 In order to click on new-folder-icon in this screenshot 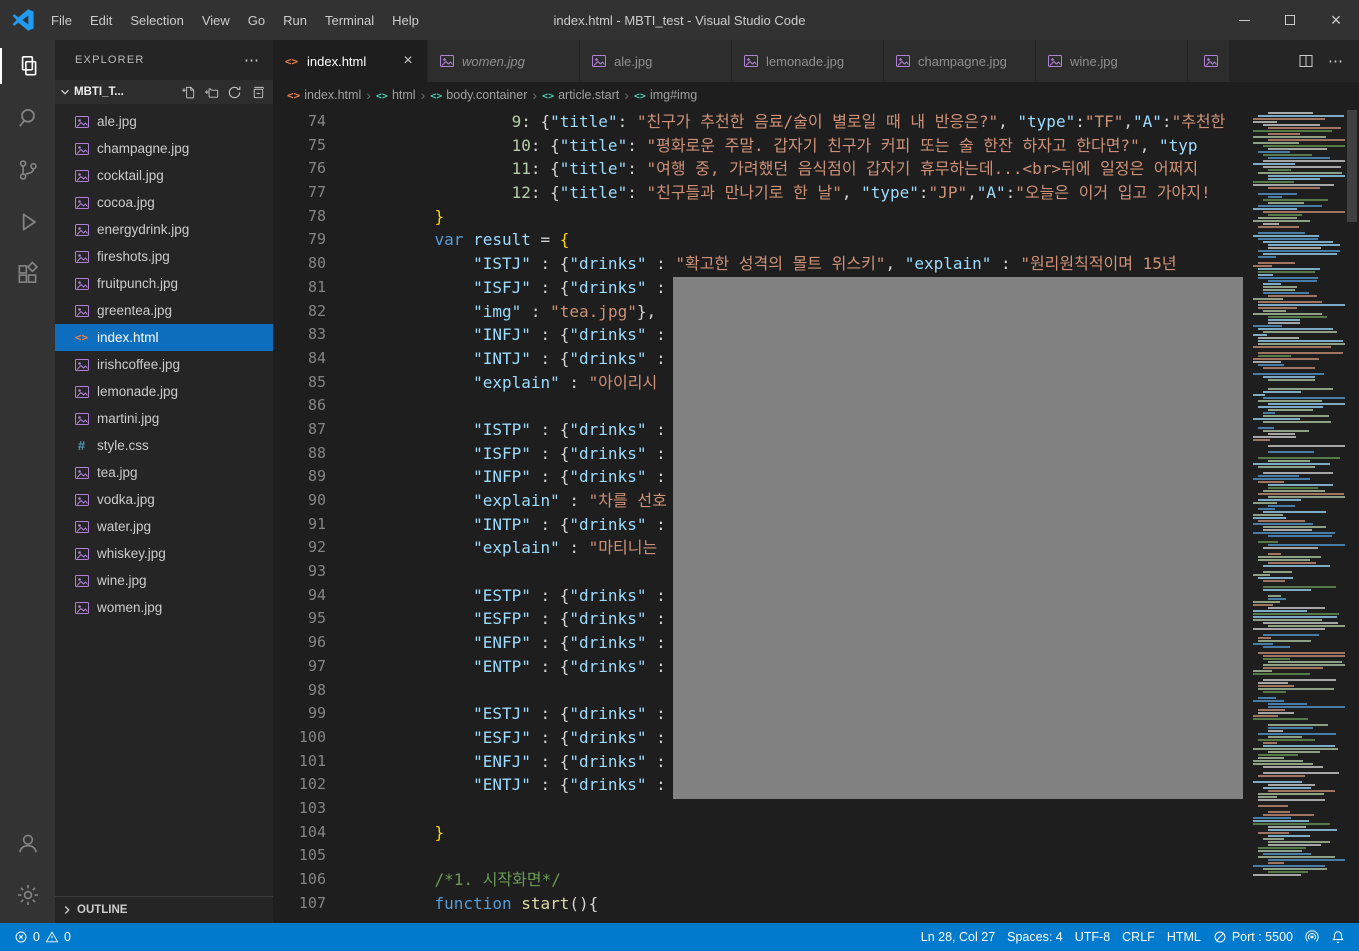, I will do `click(211, 92)`.